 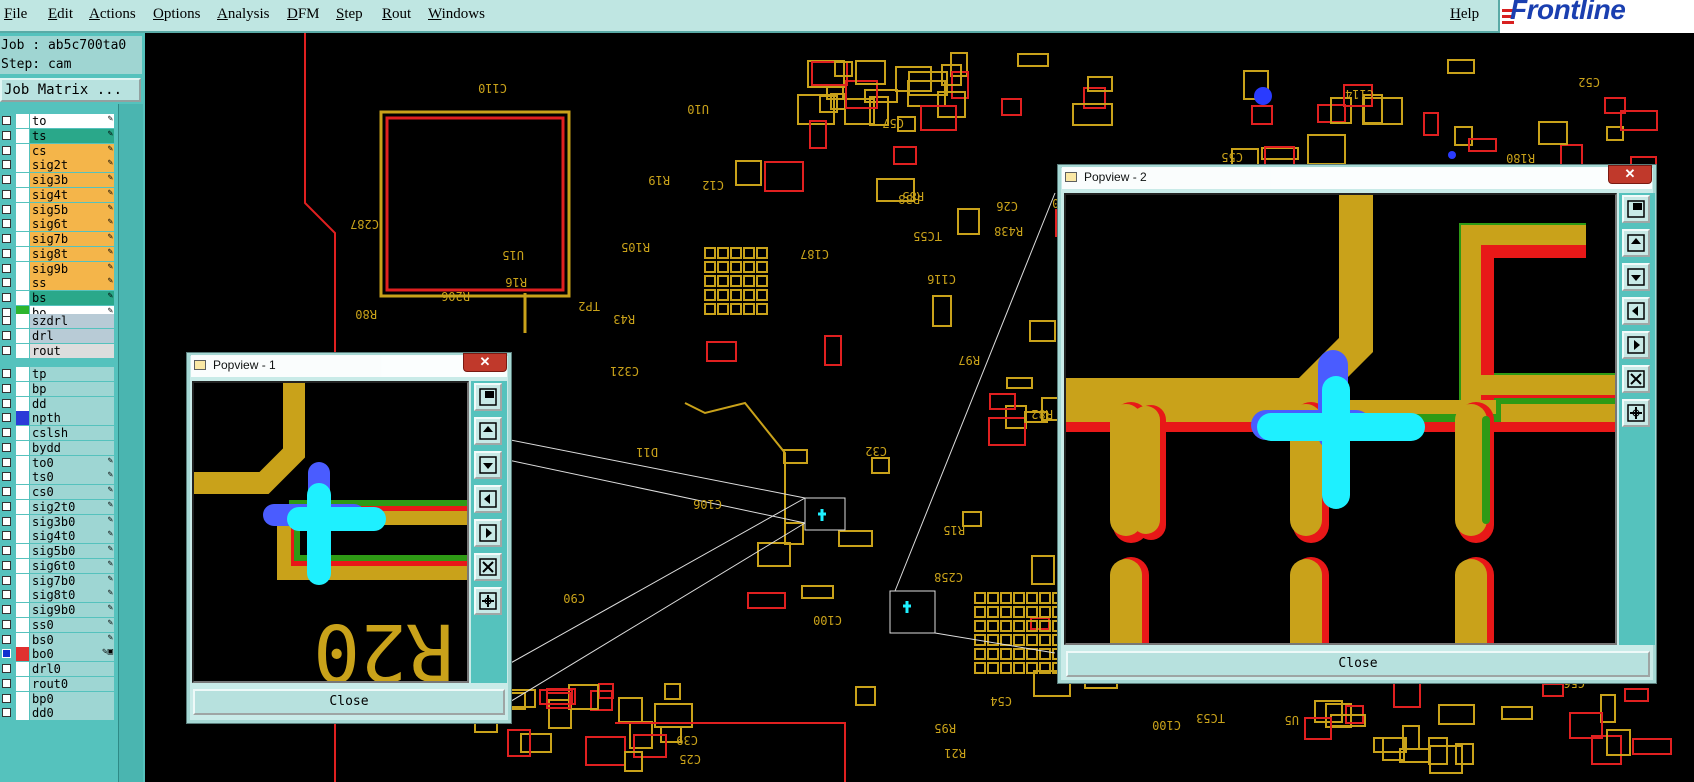 What do you see at coordinates (349, 366) in the screenshot?
I see `popview-1-titlebar: Popview - 1` at bounding box center [349, 366].